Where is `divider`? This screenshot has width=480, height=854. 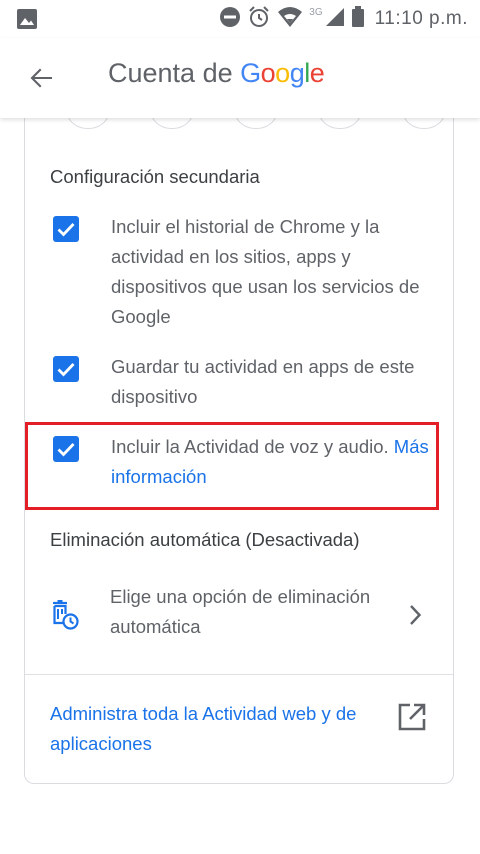
divider is located at coordinates (239, 674).